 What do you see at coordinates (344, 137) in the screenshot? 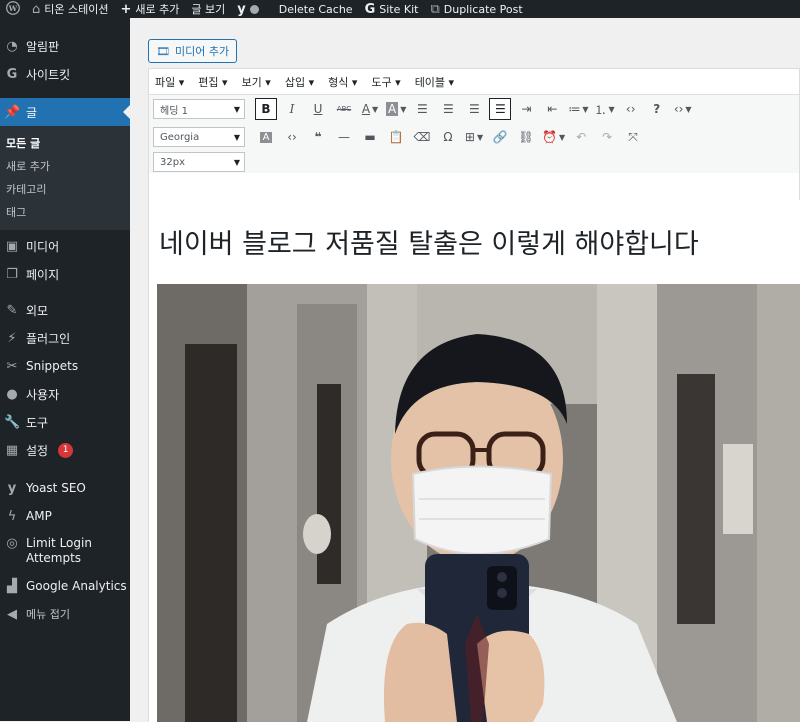
I see `horizontal-line-icon: —` at bounding box center [344, 137].